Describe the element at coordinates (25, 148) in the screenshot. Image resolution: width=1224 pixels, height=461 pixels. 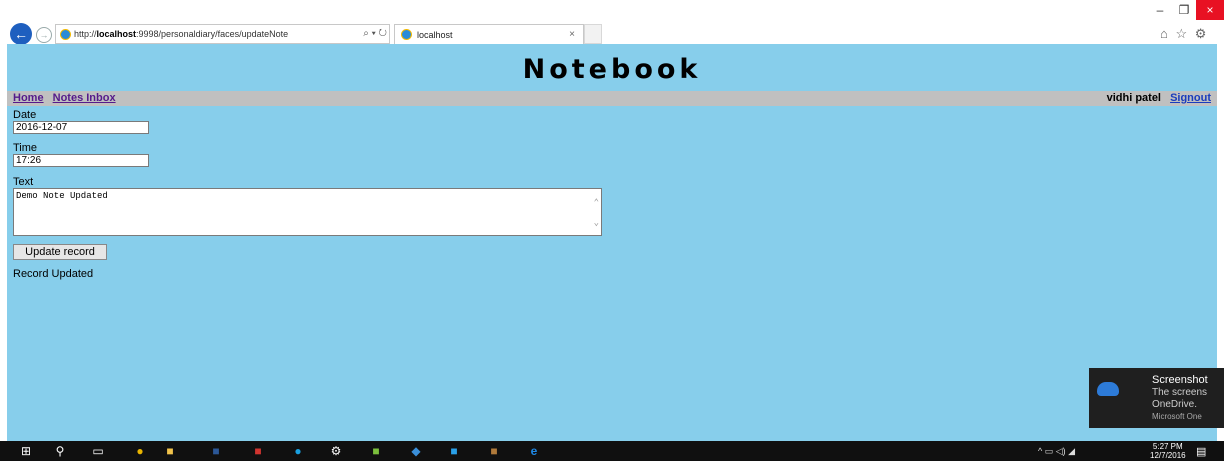
I see `time-label: Time` at that location.